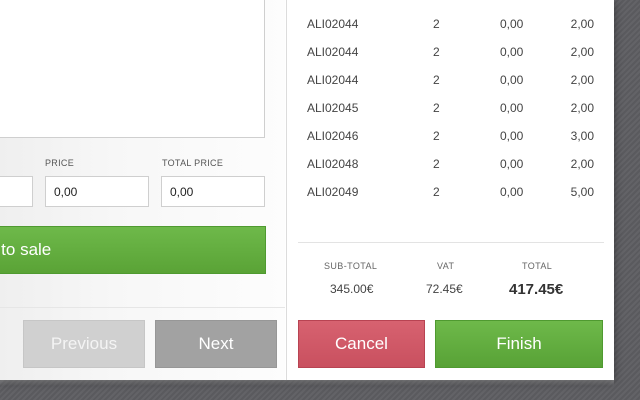 This screenshot has height=400, width=640. I want to click on totals-divider, so click(451, 242).